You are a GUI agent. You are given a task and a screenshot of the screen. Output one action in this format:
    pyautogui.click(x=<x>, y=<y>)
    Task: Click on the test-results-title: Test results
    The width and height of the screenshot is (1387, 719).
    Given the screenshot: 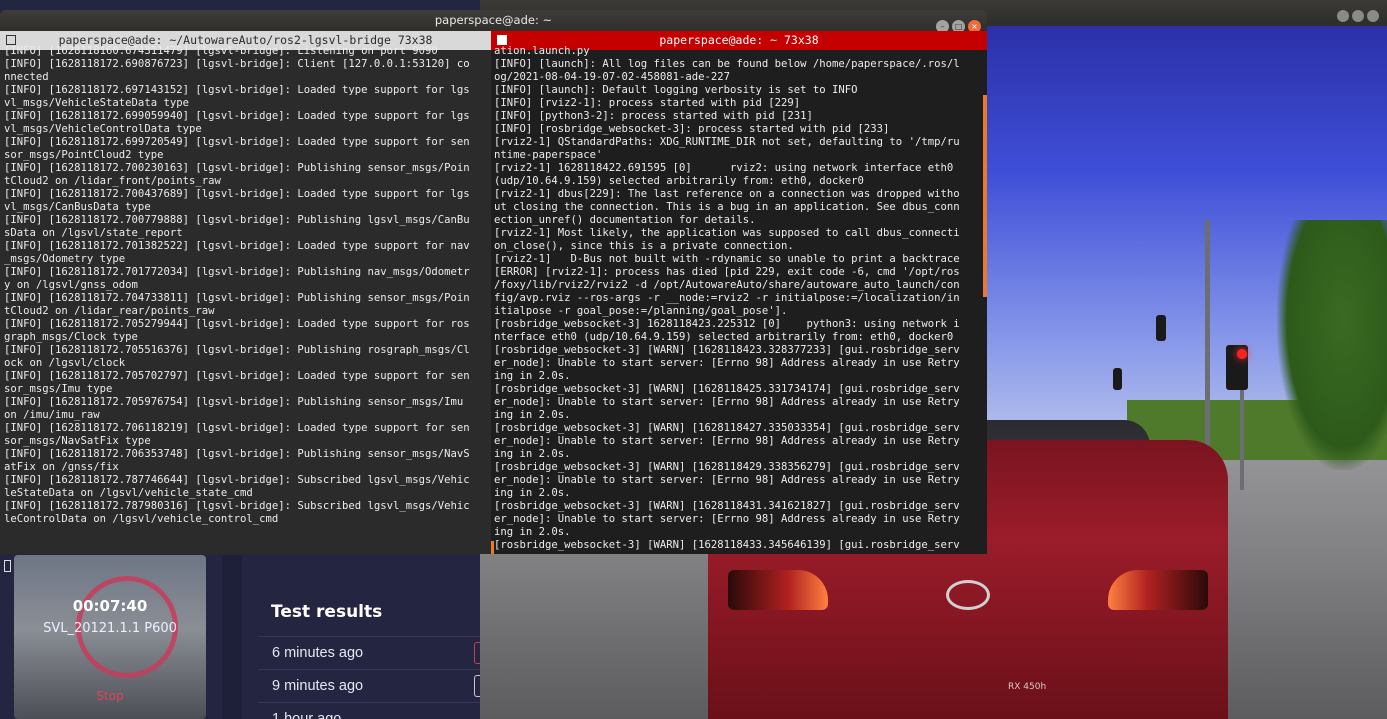 What is the action you would take?
    pyautogui.click(x=327, y=612)
    